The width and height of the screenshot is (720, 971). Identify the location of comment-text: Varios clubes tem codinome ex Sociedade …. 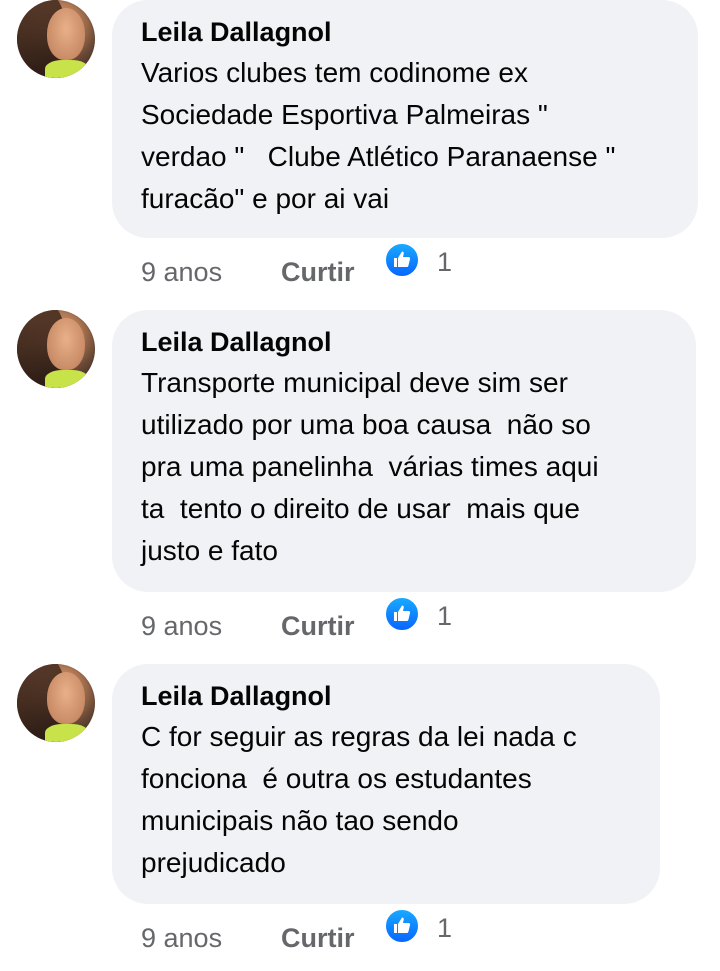
(378, 135).